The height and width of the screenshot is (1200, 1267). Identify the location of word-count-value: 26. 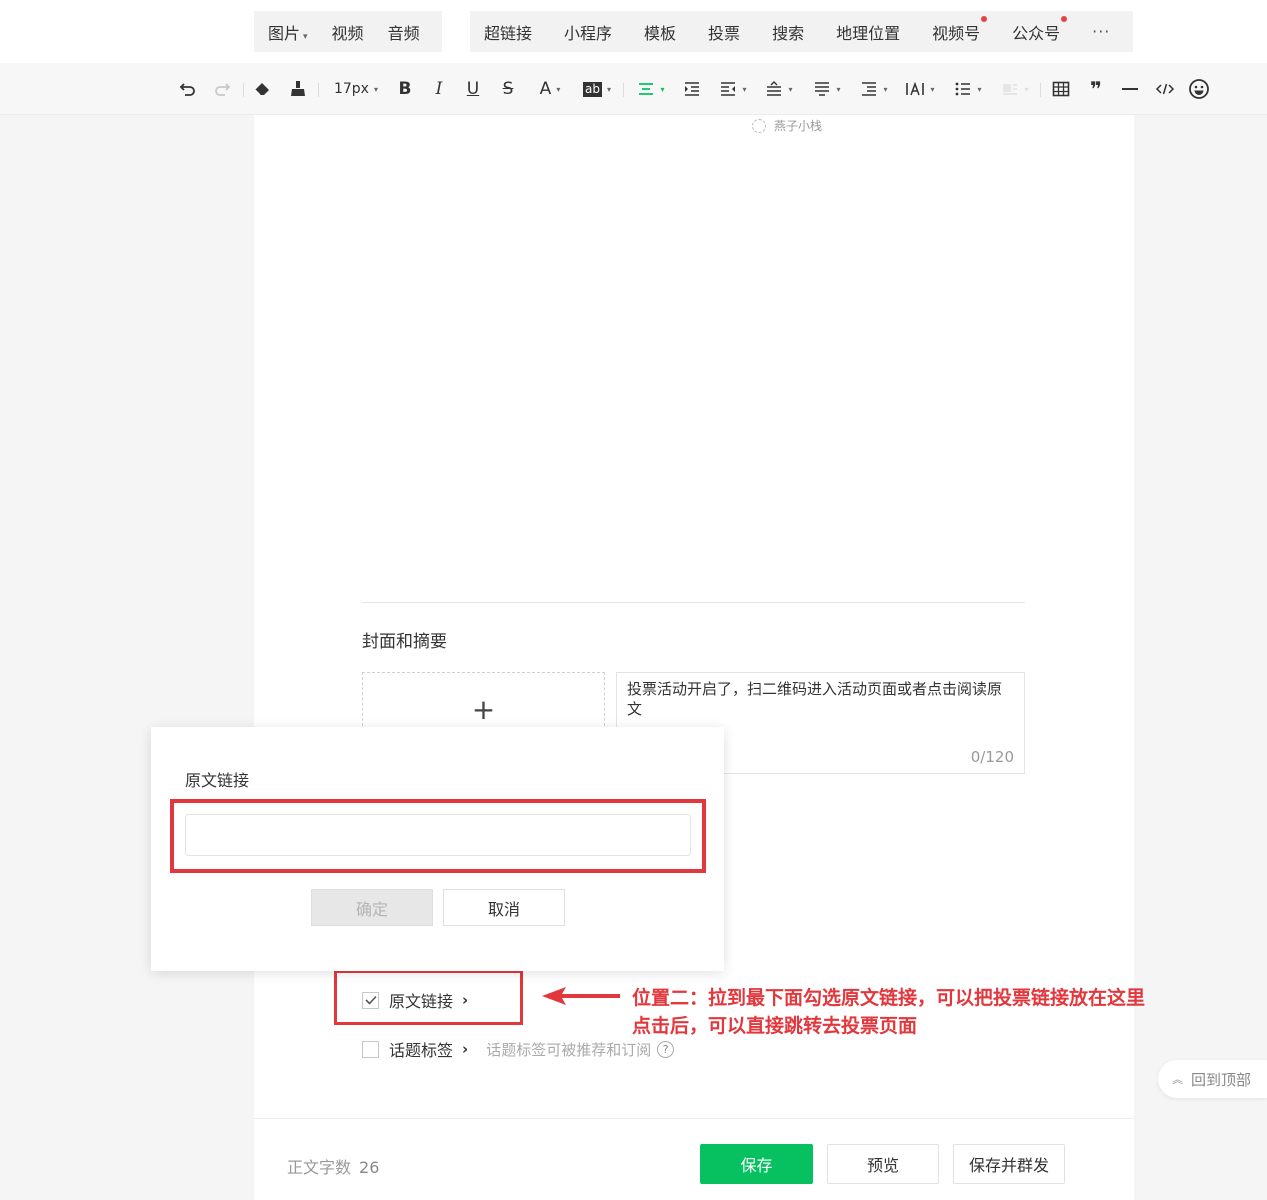
(369, 1167).